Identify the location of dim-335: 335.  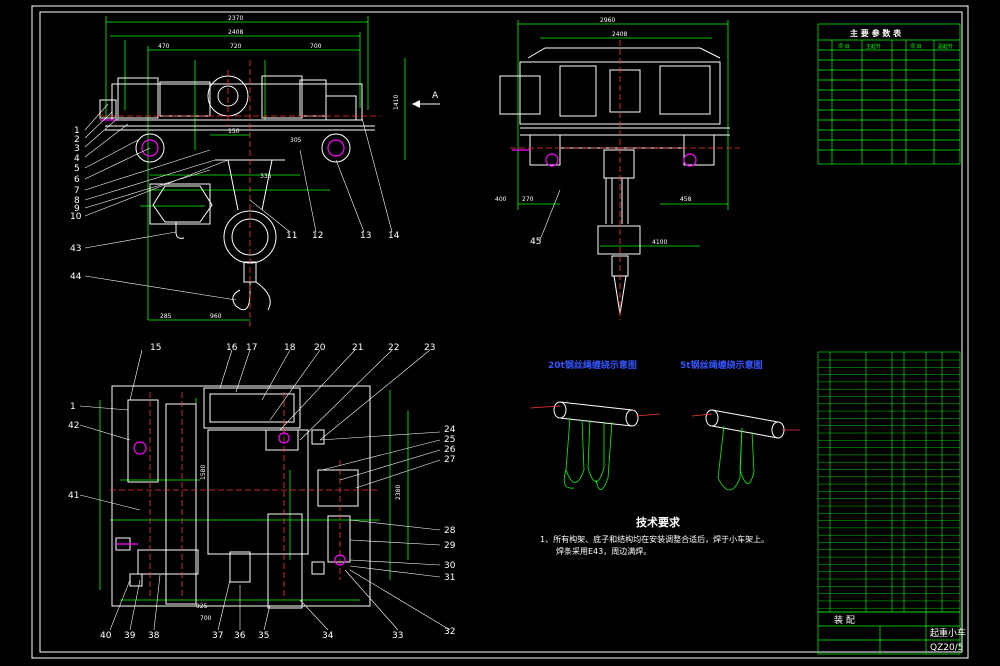
(266, 176).